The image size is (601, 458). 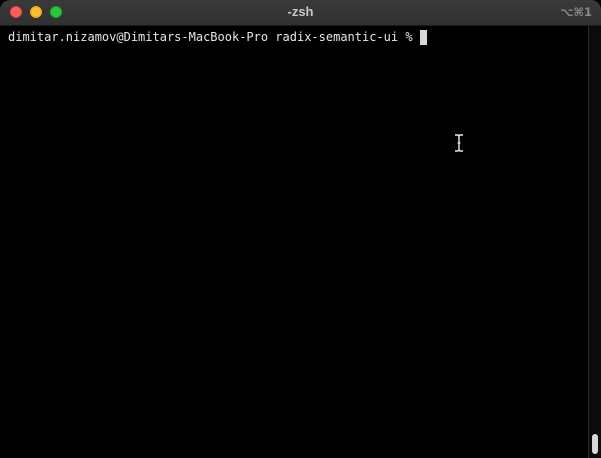 What do you see at coordinates (459, 143) in the screenshot?
I see `i-beam-cursor-icon` at bounding box center [459, 143].